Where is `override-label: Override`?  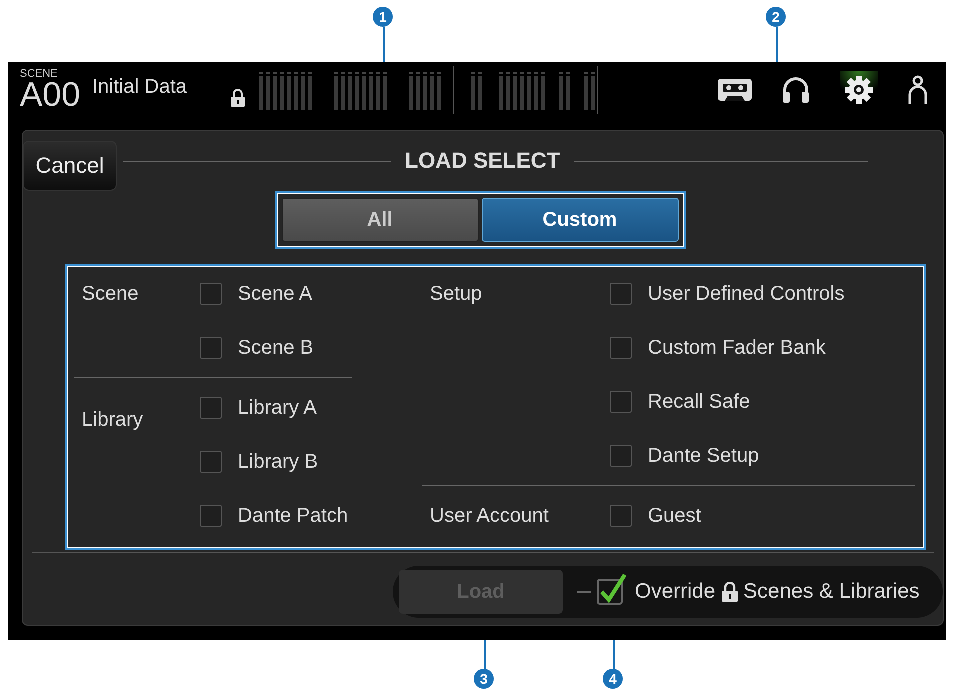 override-label: Override is located at coordinates (675, 592).